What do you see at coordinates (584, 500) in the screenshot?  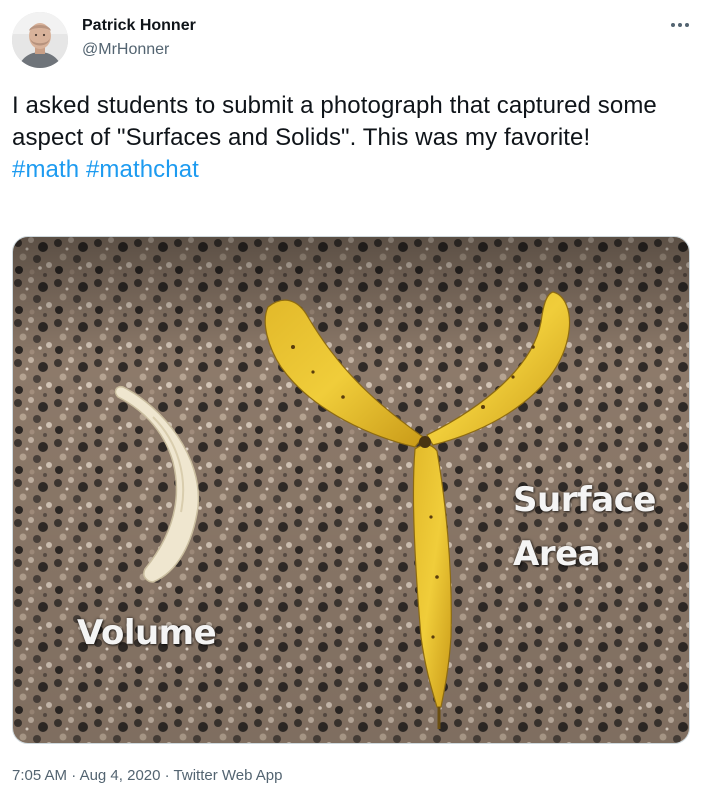 I see `photo-label-surface: Surface` at bounding box center [584, 500].